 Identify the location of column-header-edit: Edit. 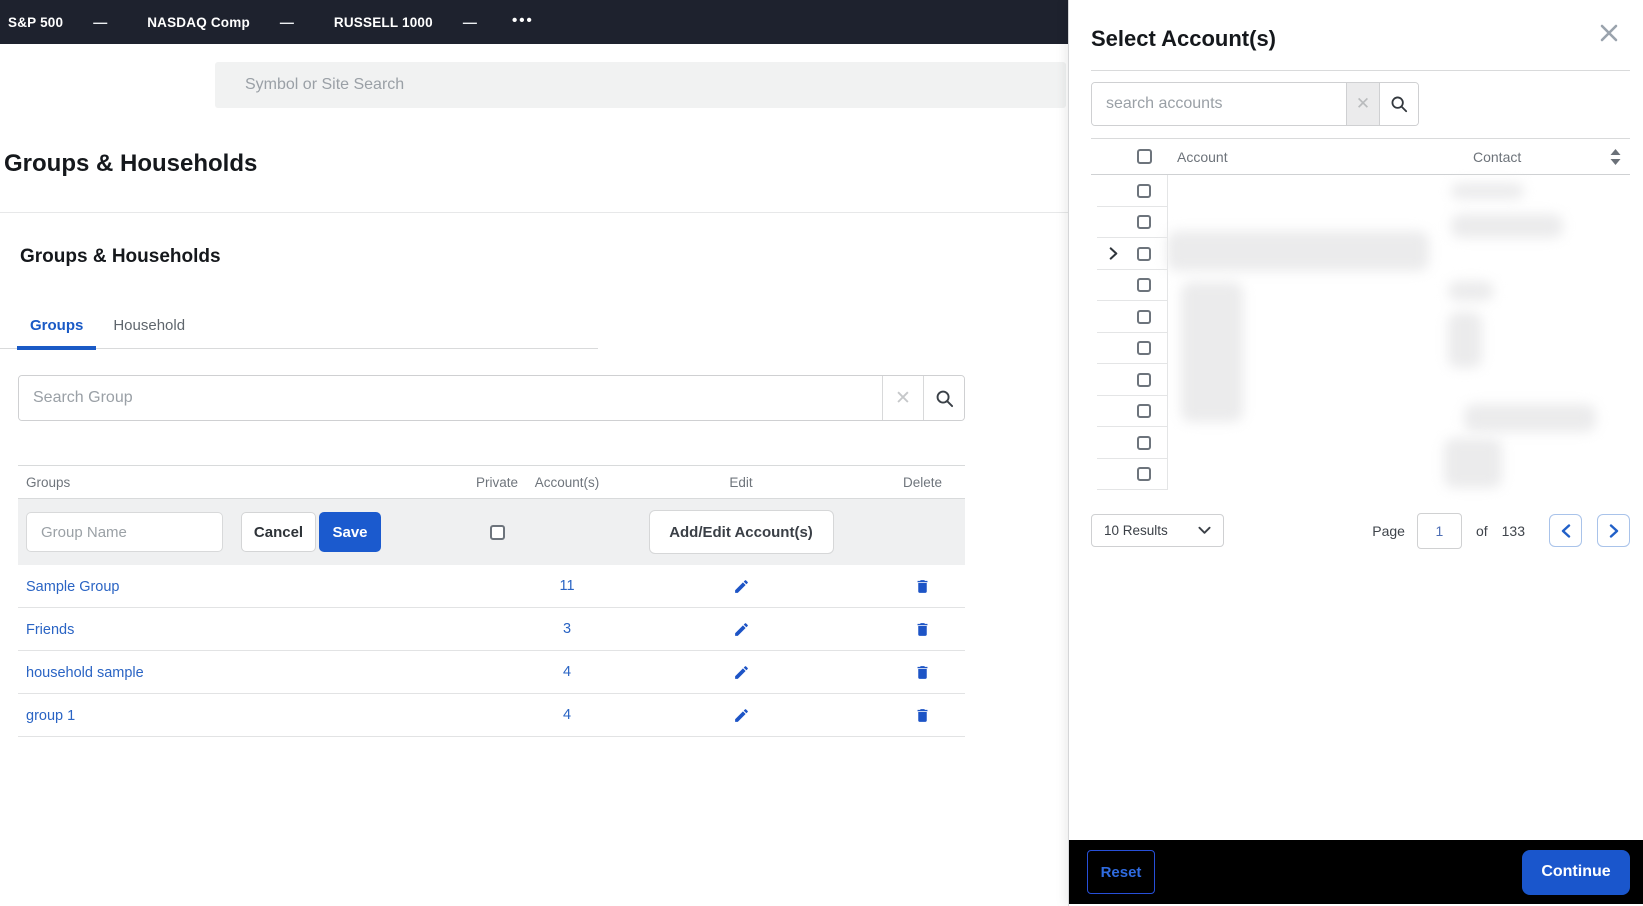
(741, 482).